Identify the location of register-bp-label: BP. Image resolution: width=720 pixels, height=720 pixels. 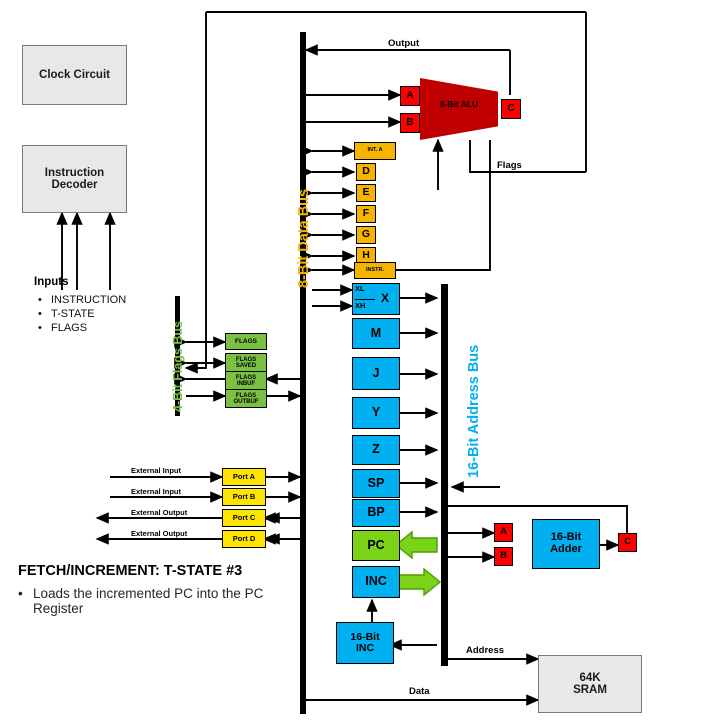
(376, 512).